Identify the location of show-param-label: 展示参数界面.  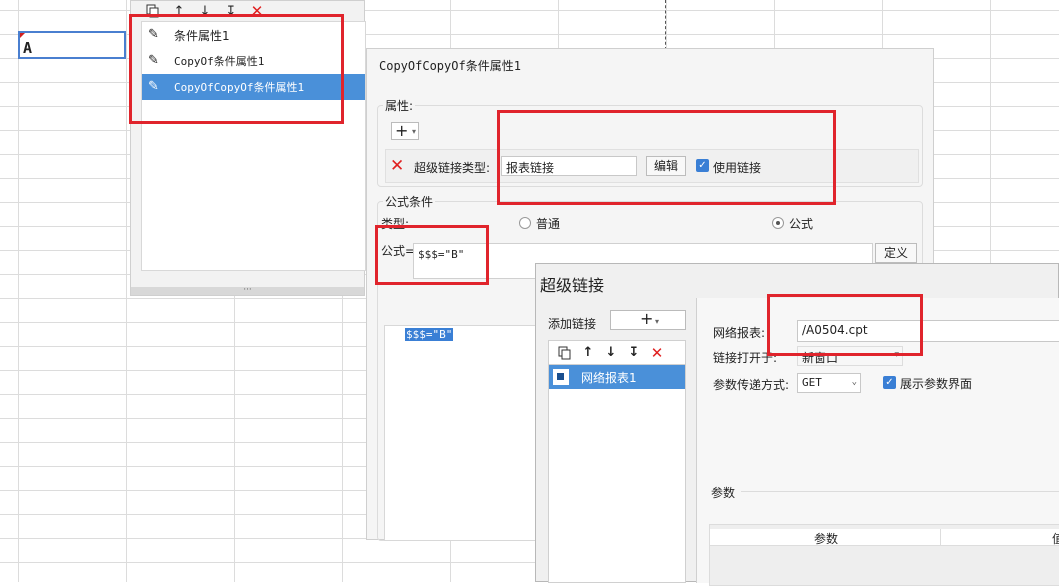
(936, 384).